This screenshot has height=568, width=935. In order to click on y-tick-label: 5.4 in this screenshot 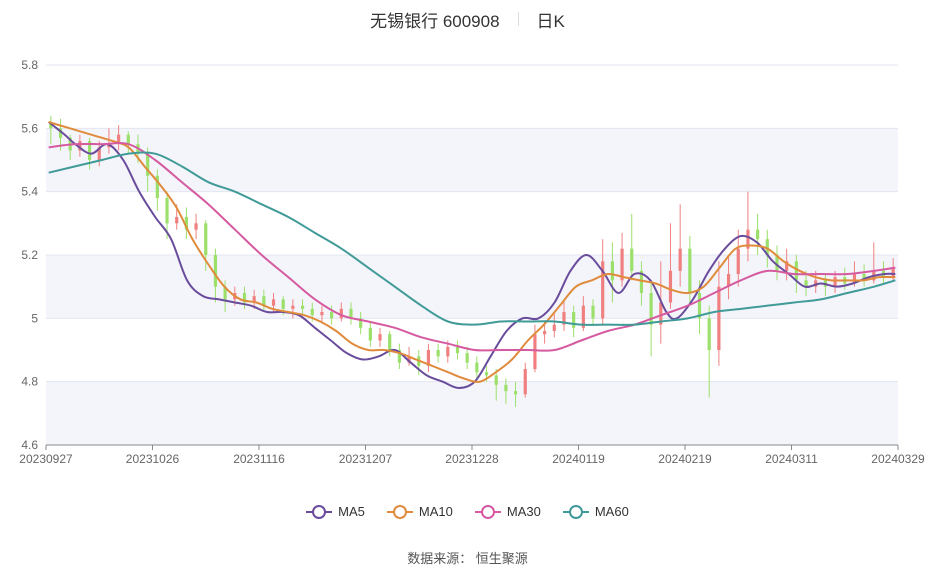, I will do `click(29, 192)`.